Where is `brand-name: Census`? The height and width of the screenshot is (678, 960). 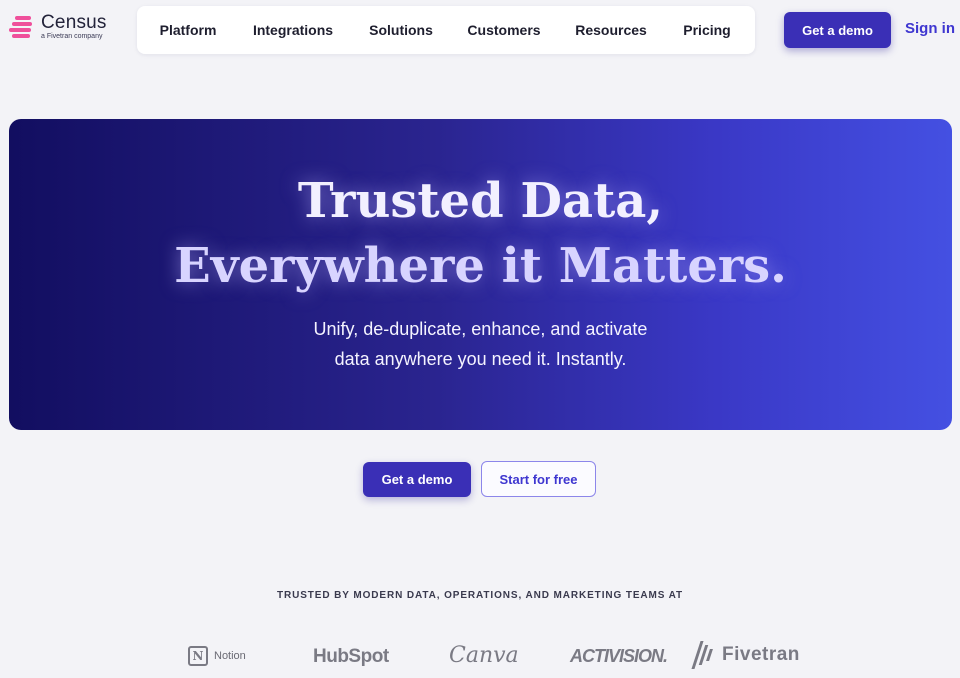
brand-name: Census is located at coordinates (74, 22).